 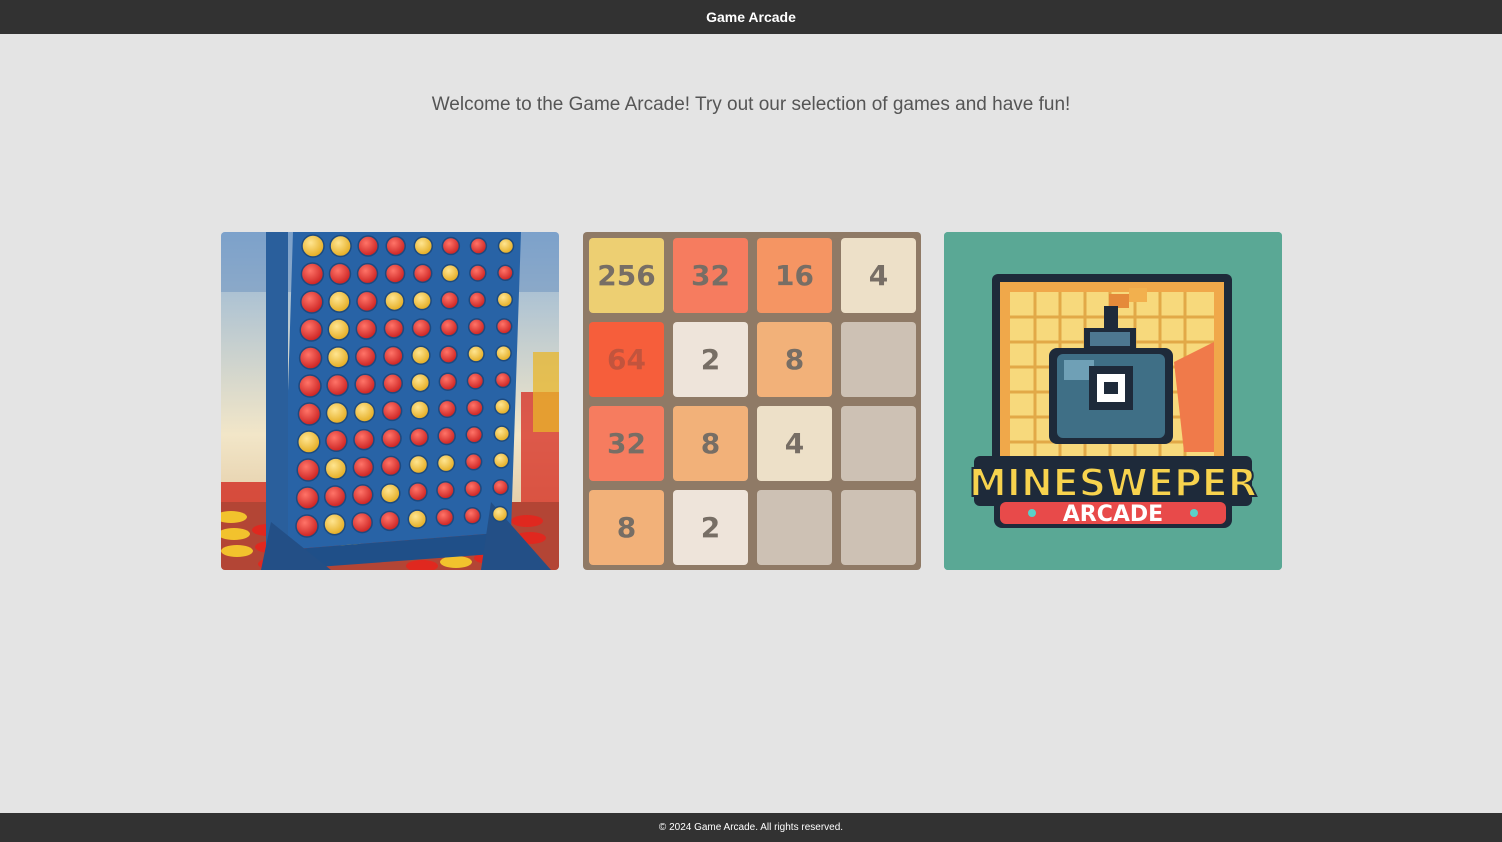 I want to click on copyright-text: © 2024 Game Arcade. All rights reserved., so click(x=751, y=827).